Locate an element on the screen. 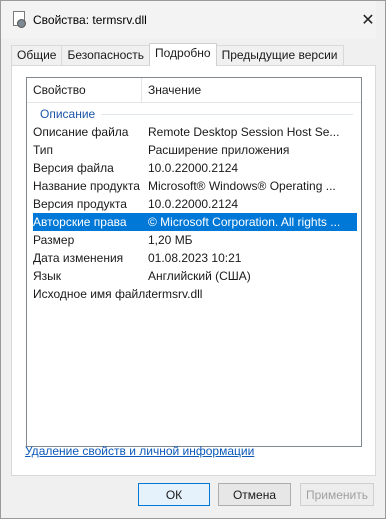  tab-previous-versions: Предыдущие версии is located at coordinates (279, 55).